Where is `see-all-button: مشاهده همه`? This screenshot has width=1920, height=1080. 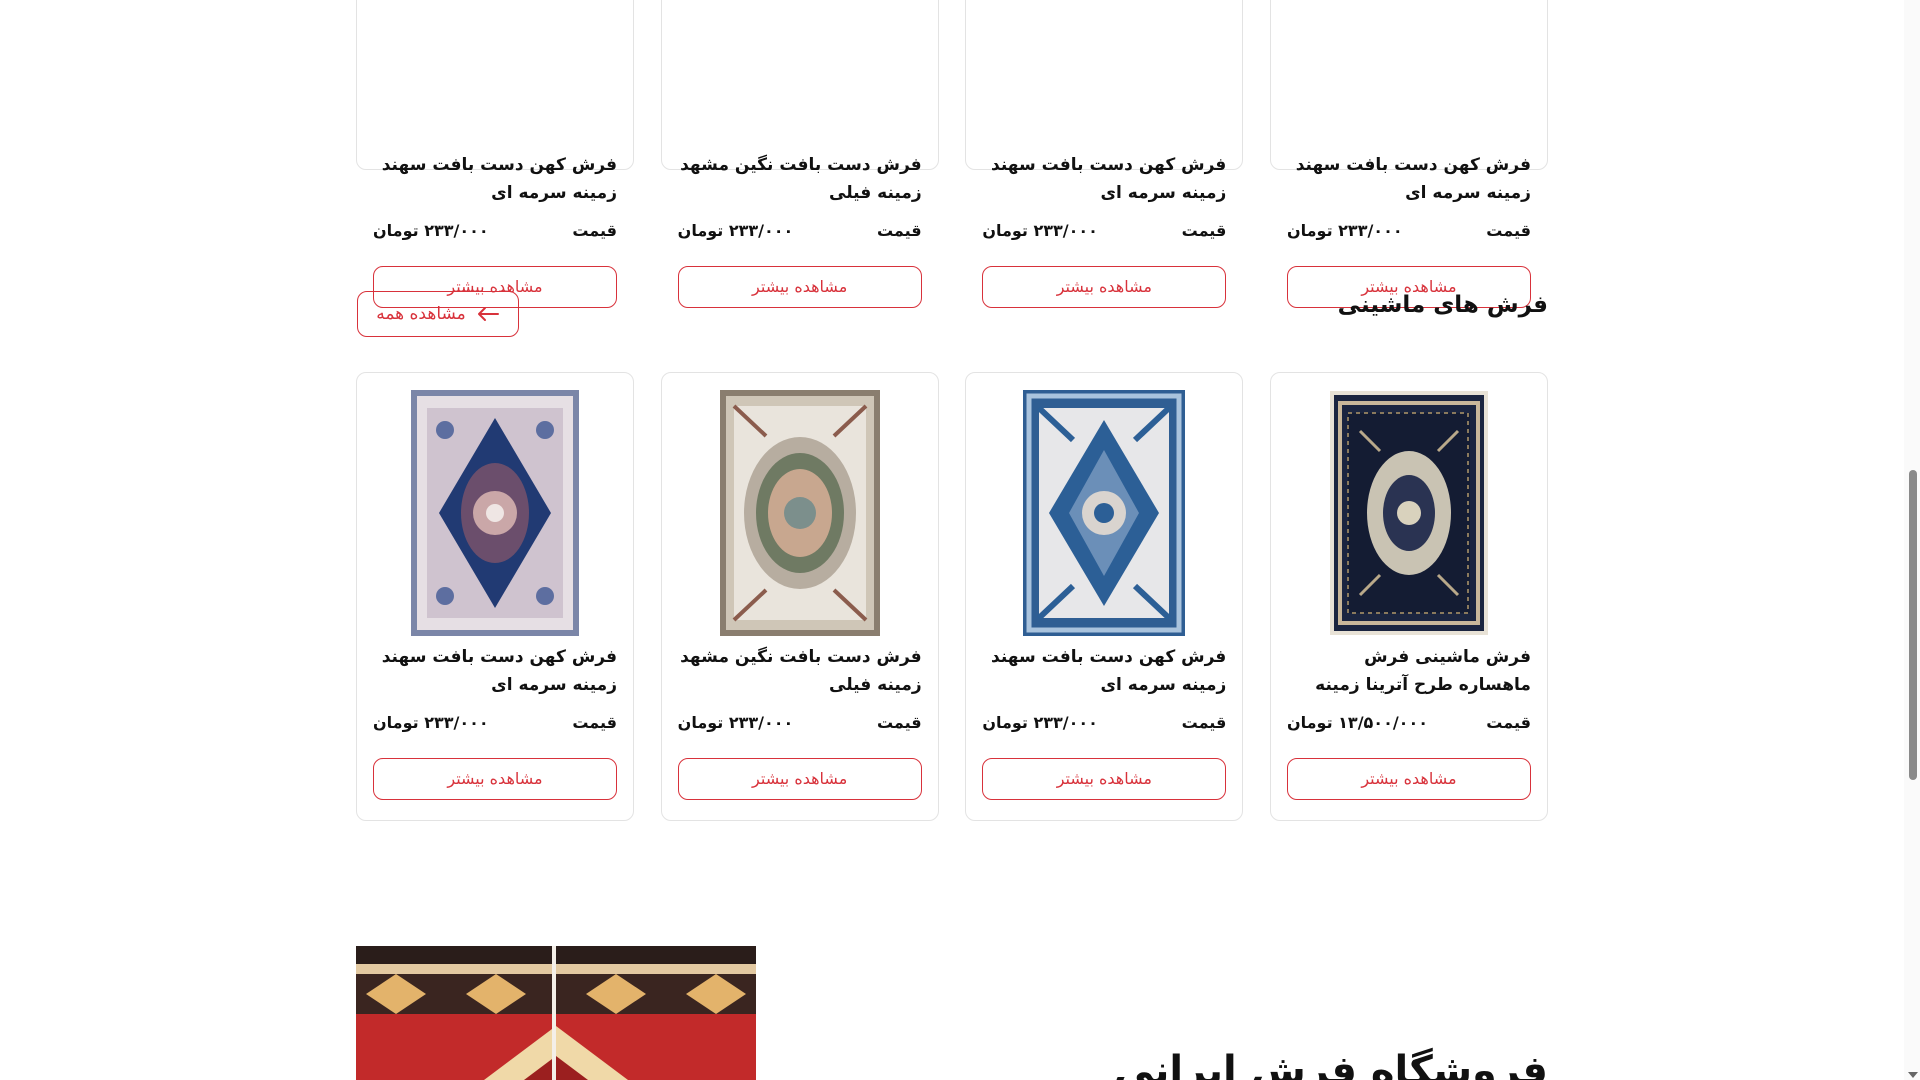
see-all-button: مشاهده همه is located at coordinates (438, 314).